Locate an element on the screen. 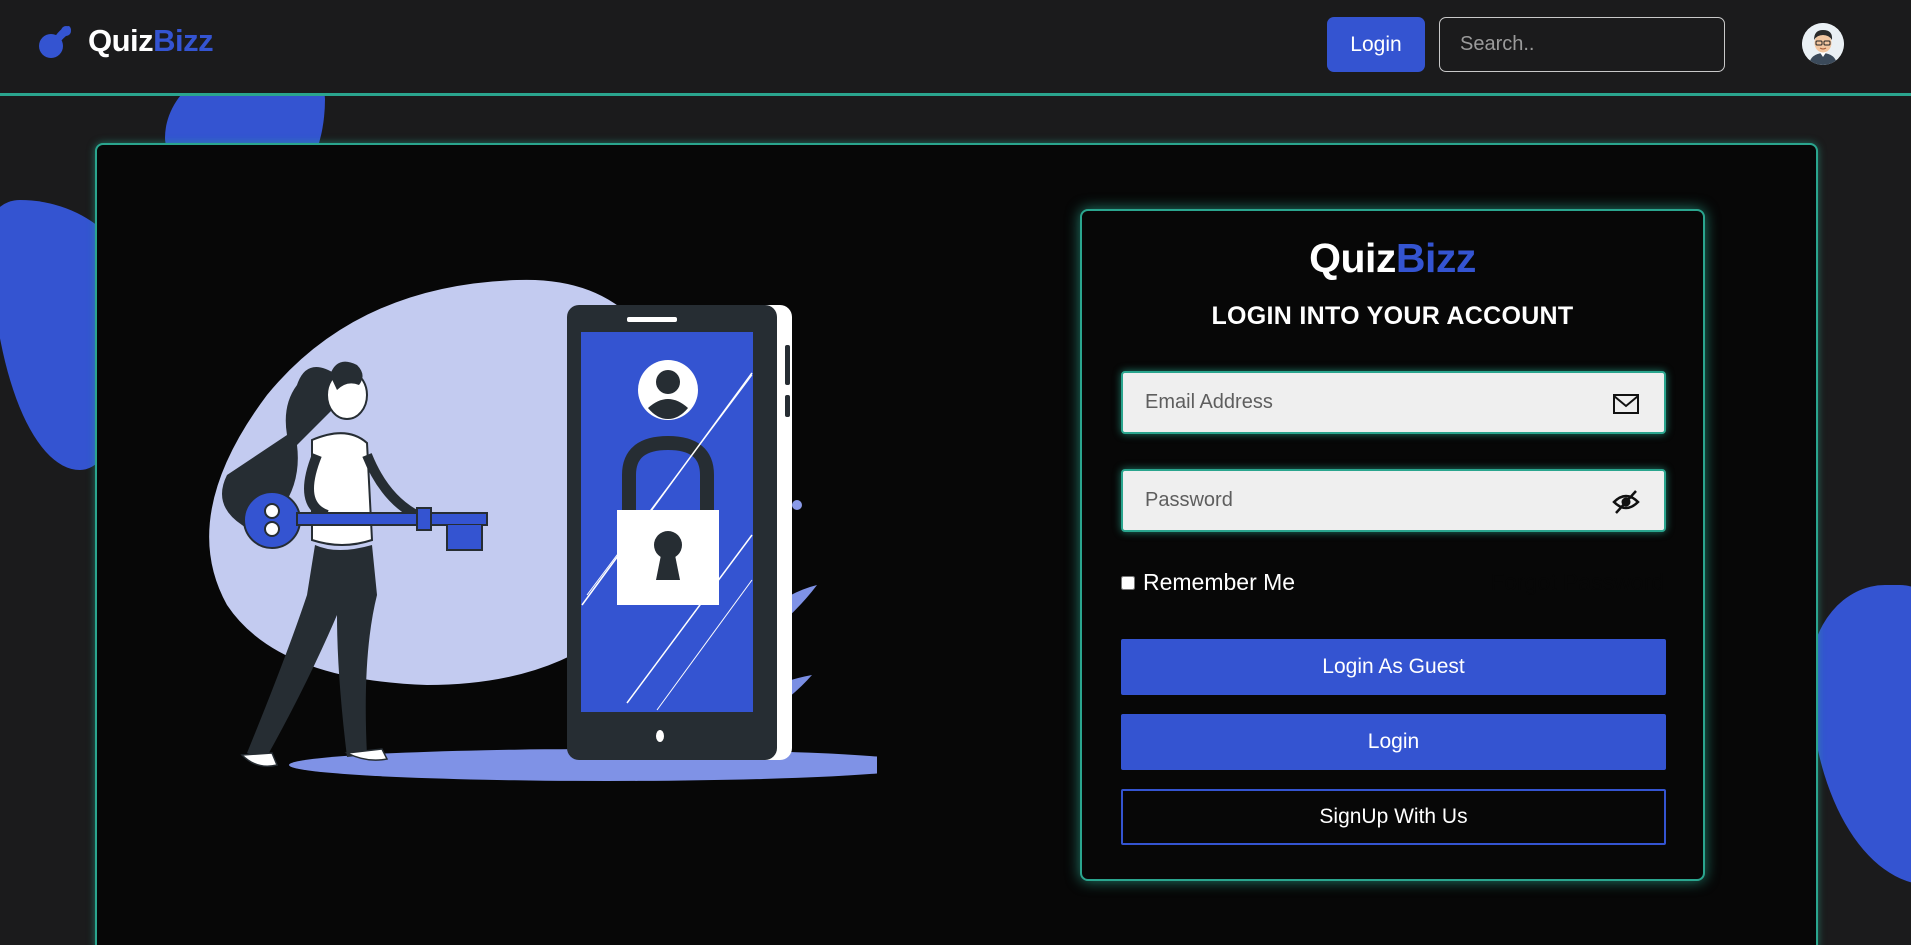  email-field is located at coordinates (1393, 402).